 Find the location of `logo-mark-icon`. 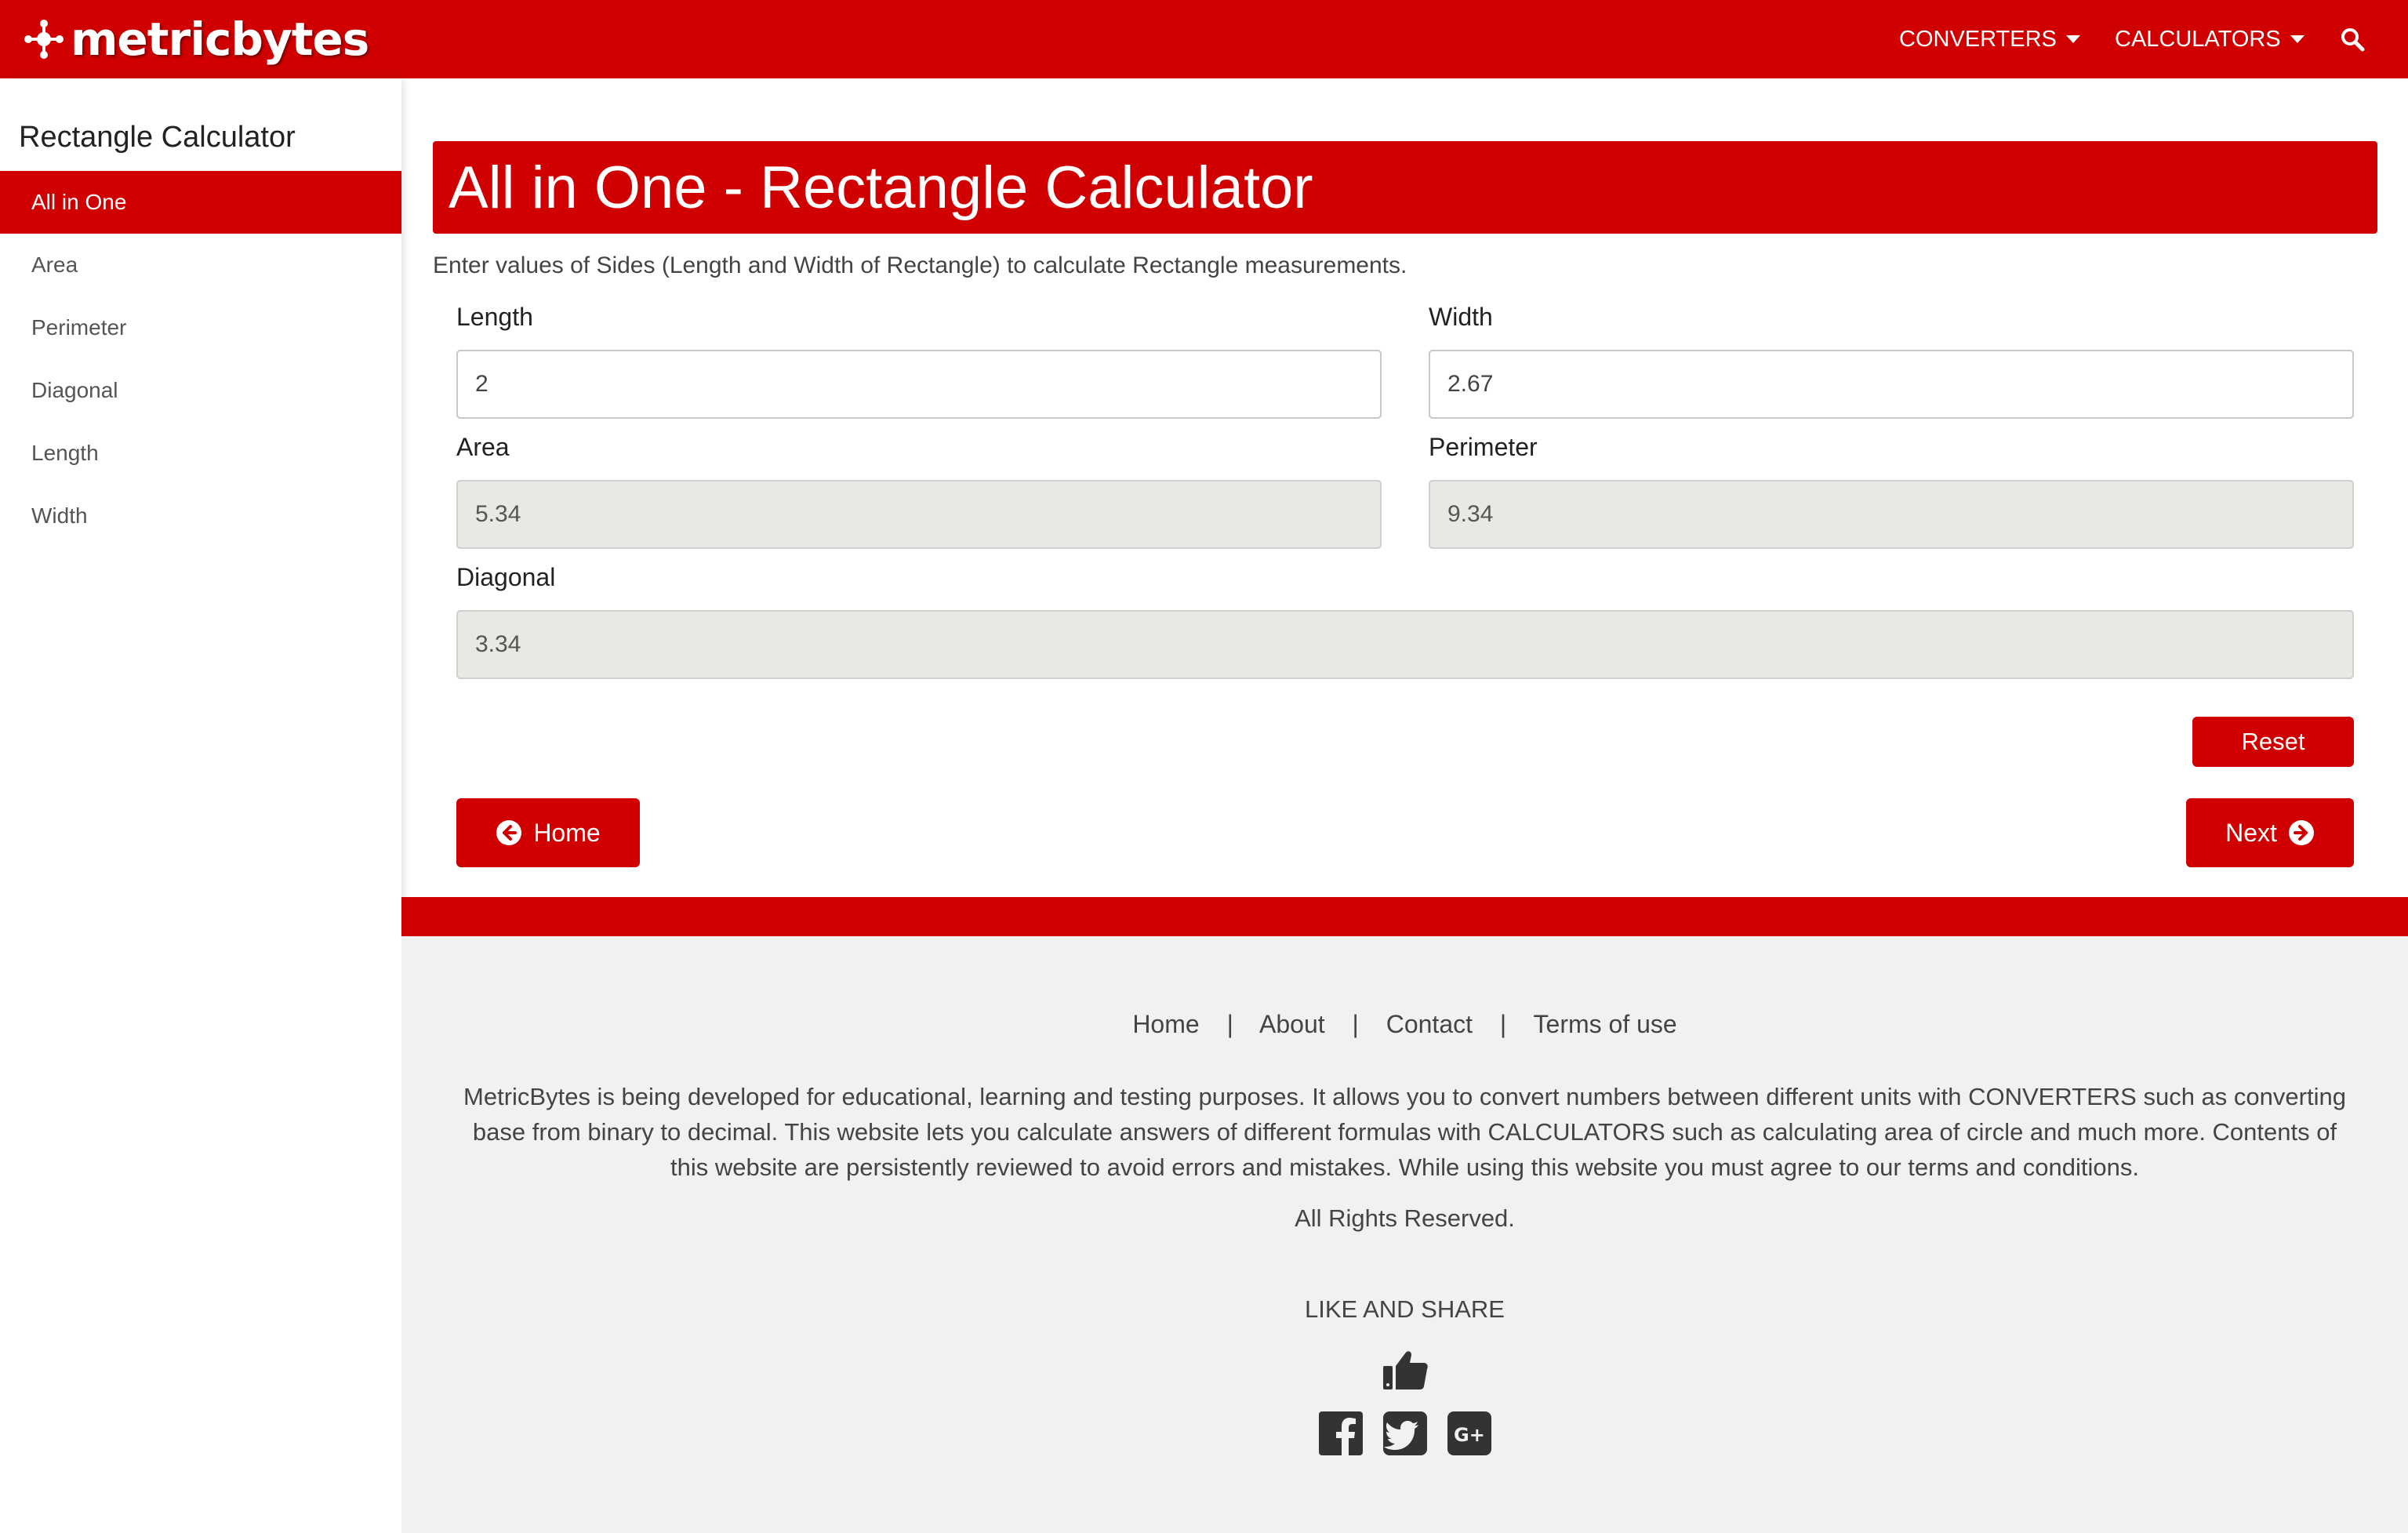

logo-mark-icon is located at coordinates (44, 39).